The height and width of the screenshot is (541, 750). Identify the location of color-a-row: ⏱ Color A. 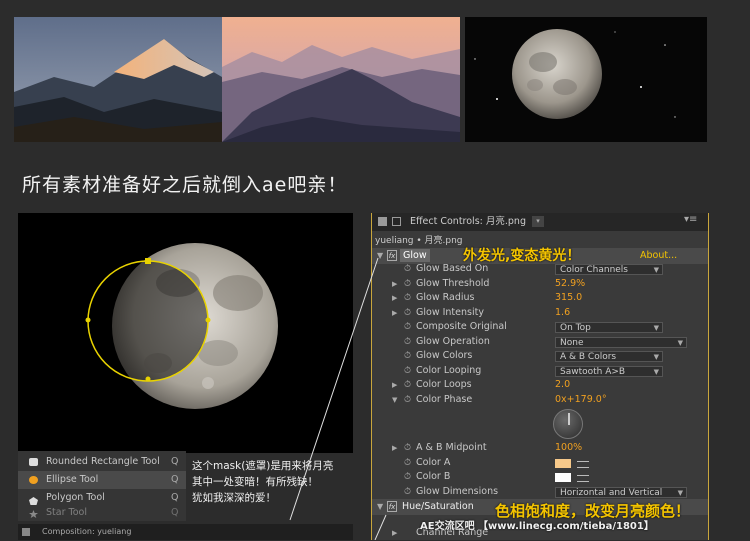
(540, 463).